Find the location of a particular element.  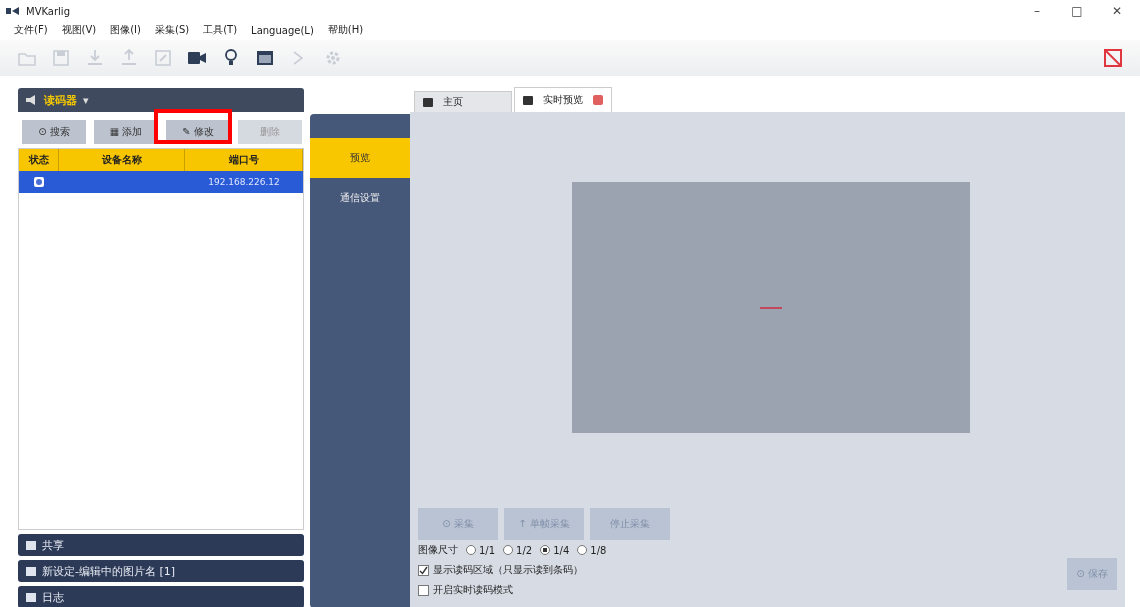

field-label: 图像尺寸 is located at coordinates (438, 550).